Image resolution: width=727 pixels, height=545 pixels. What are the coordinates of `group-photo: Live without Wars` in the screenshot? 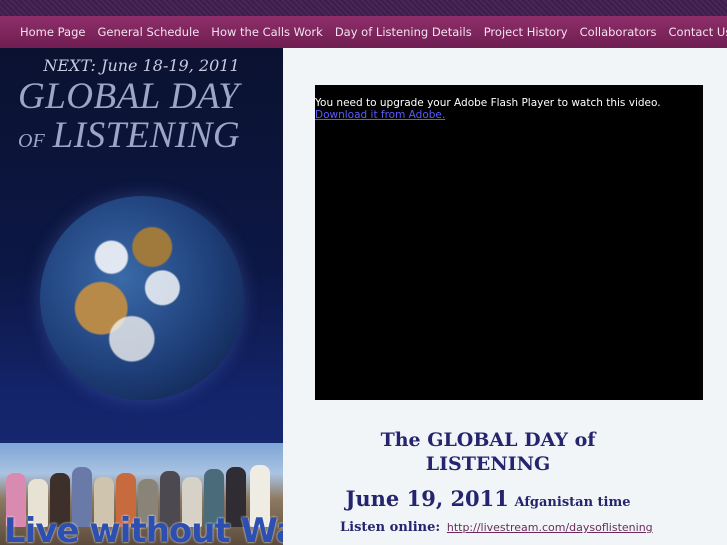 It's located at (141, 494).